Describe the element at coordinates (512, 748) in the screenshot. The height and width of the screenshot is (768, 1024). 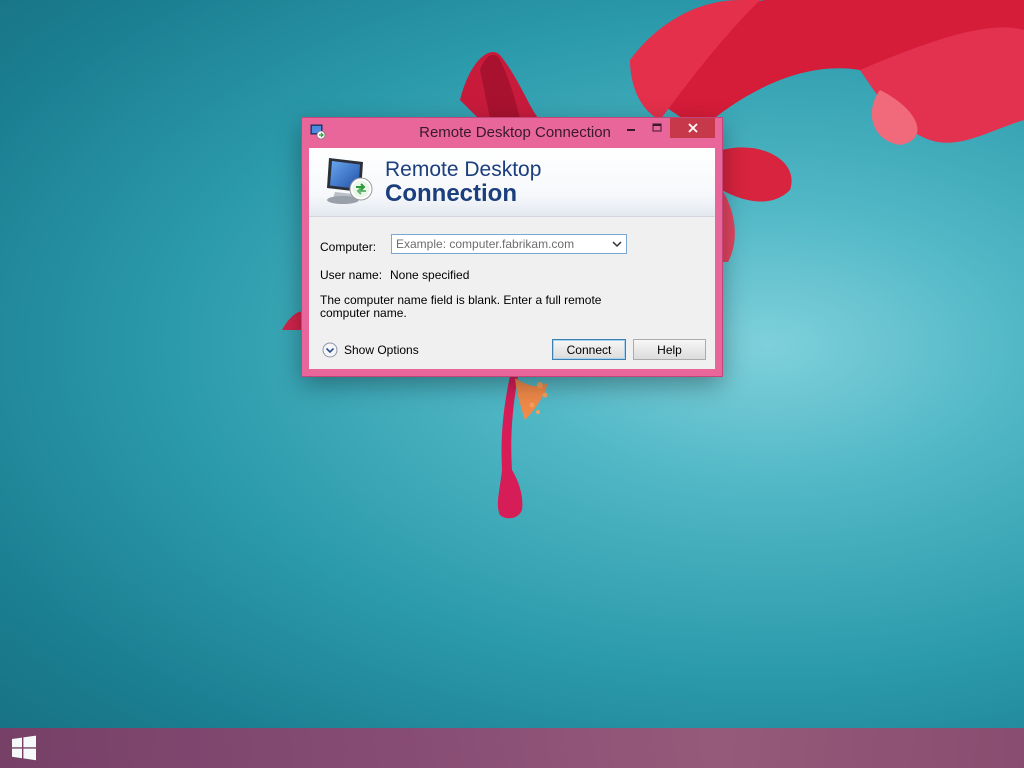
I see `taskbar` at that location.